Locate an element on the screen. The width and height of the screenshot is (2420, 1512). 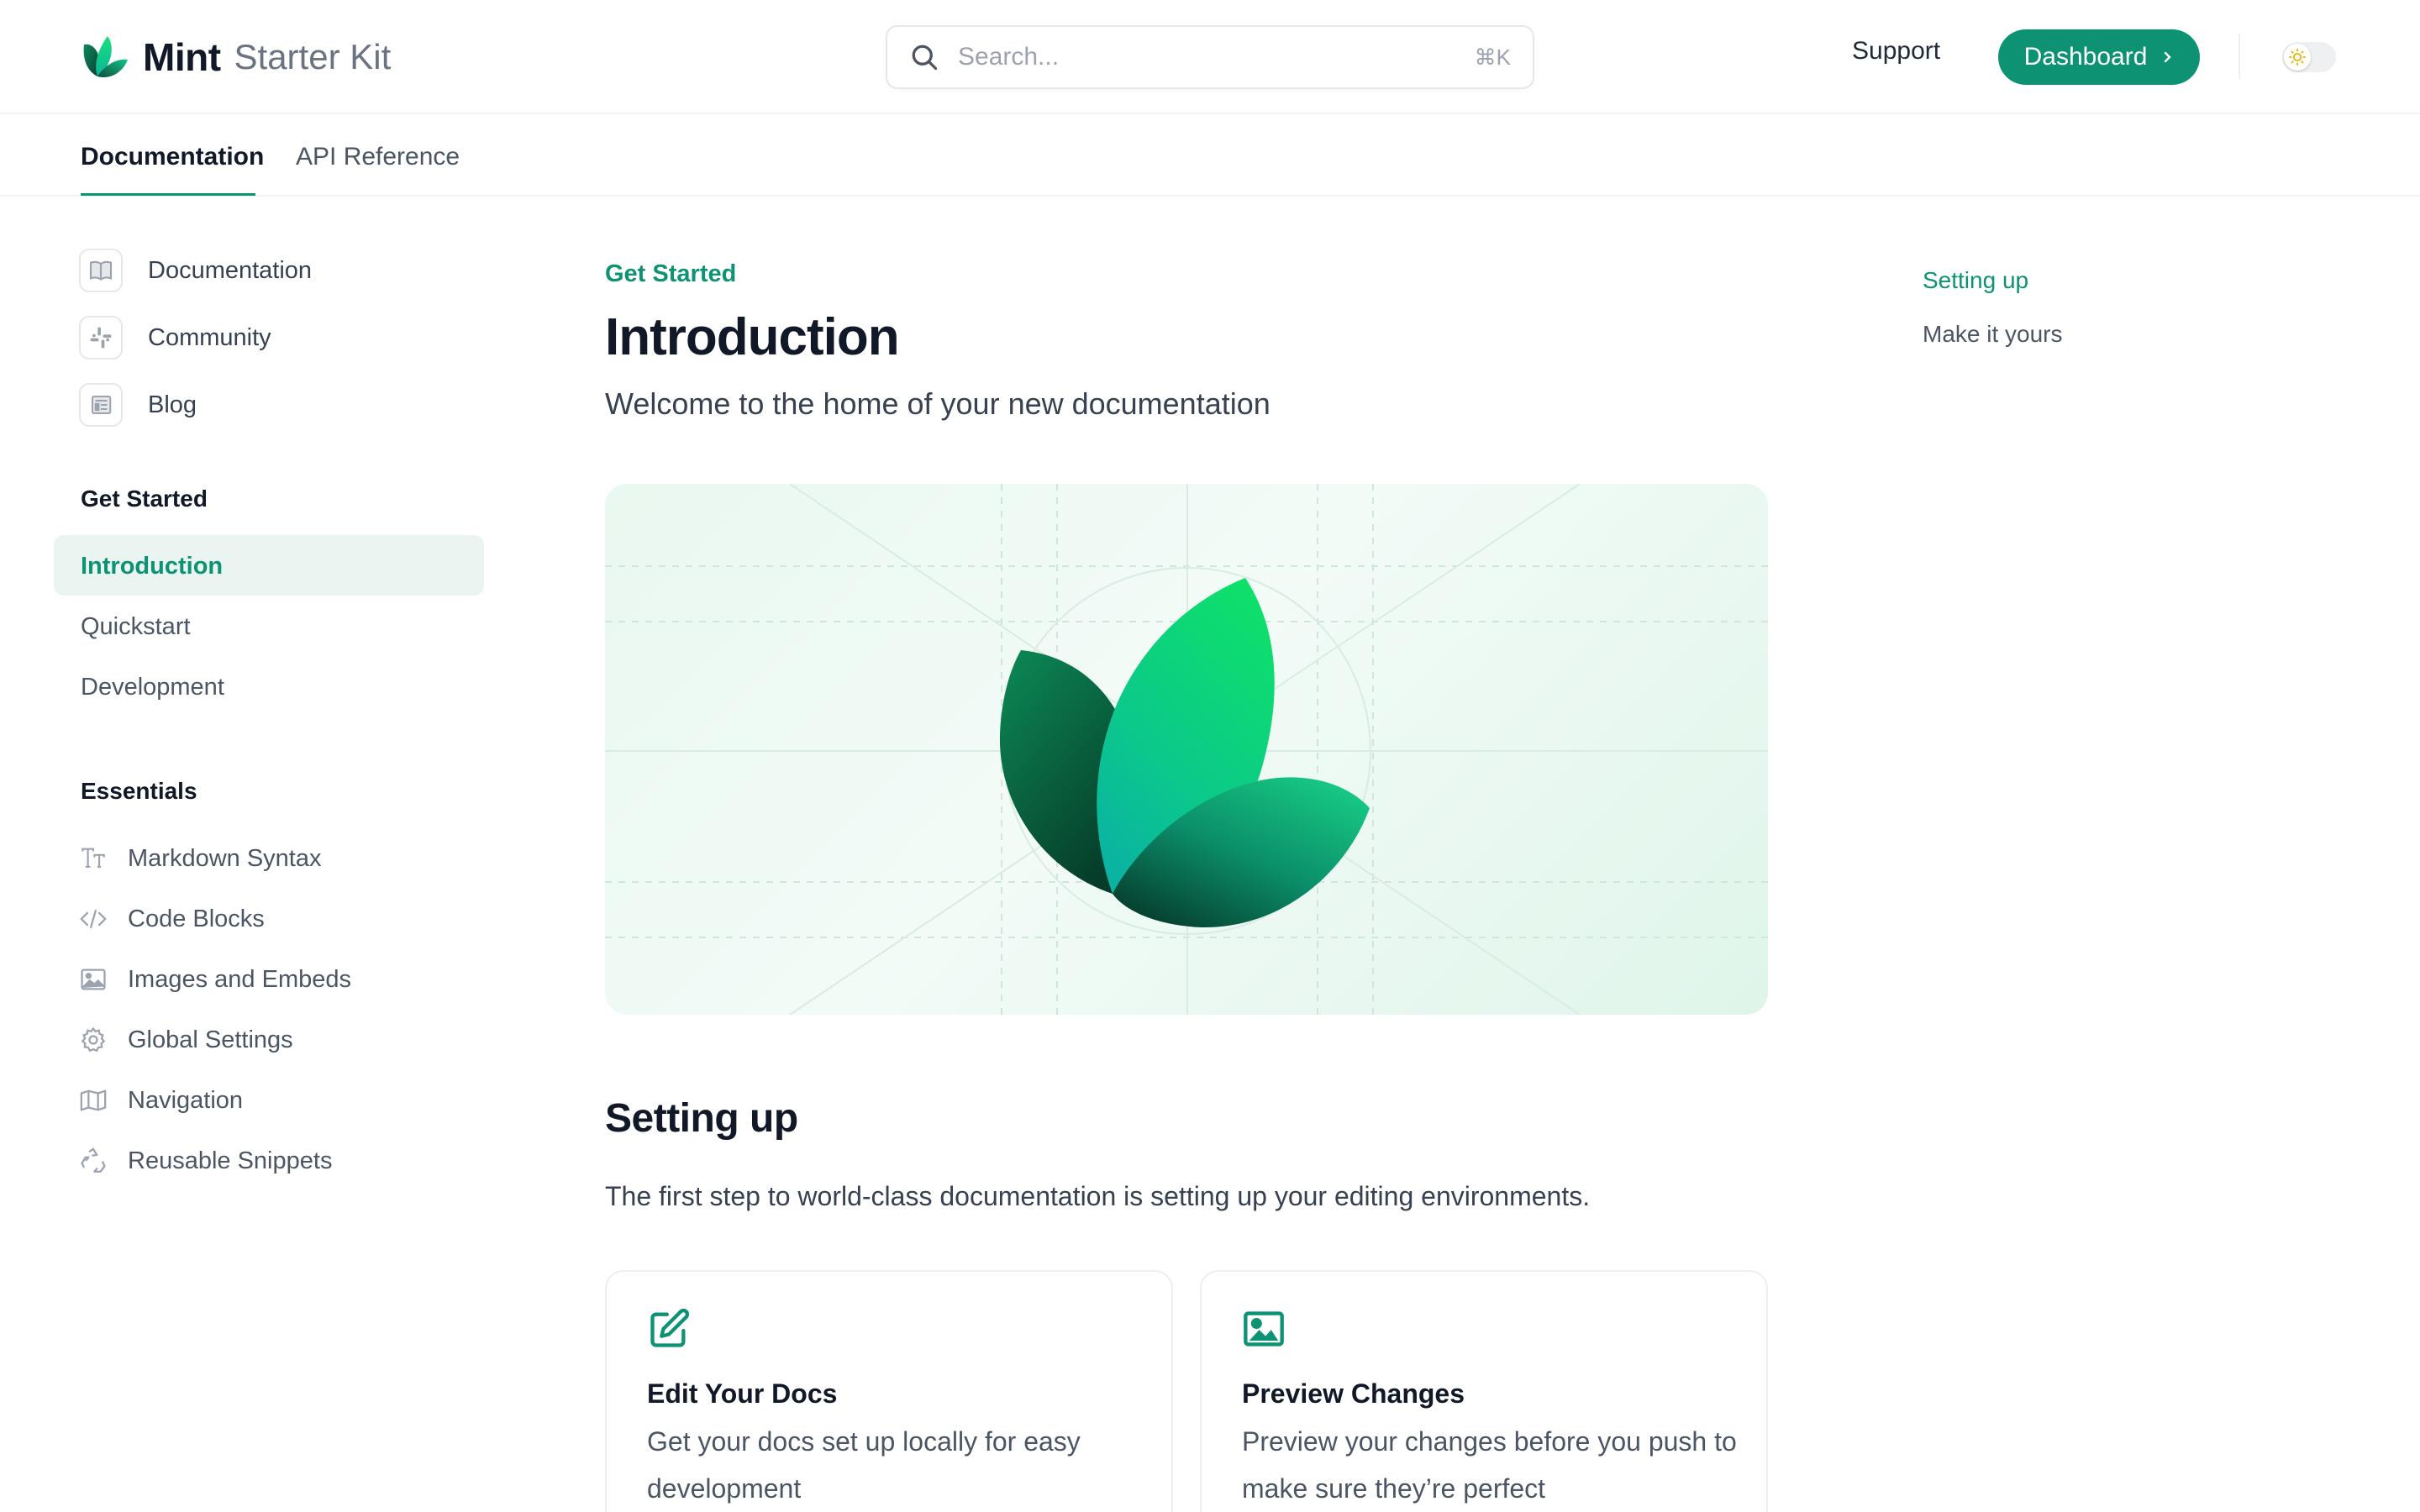
sidebar-anchor-label: Blog is located at coordinates (172, 404).